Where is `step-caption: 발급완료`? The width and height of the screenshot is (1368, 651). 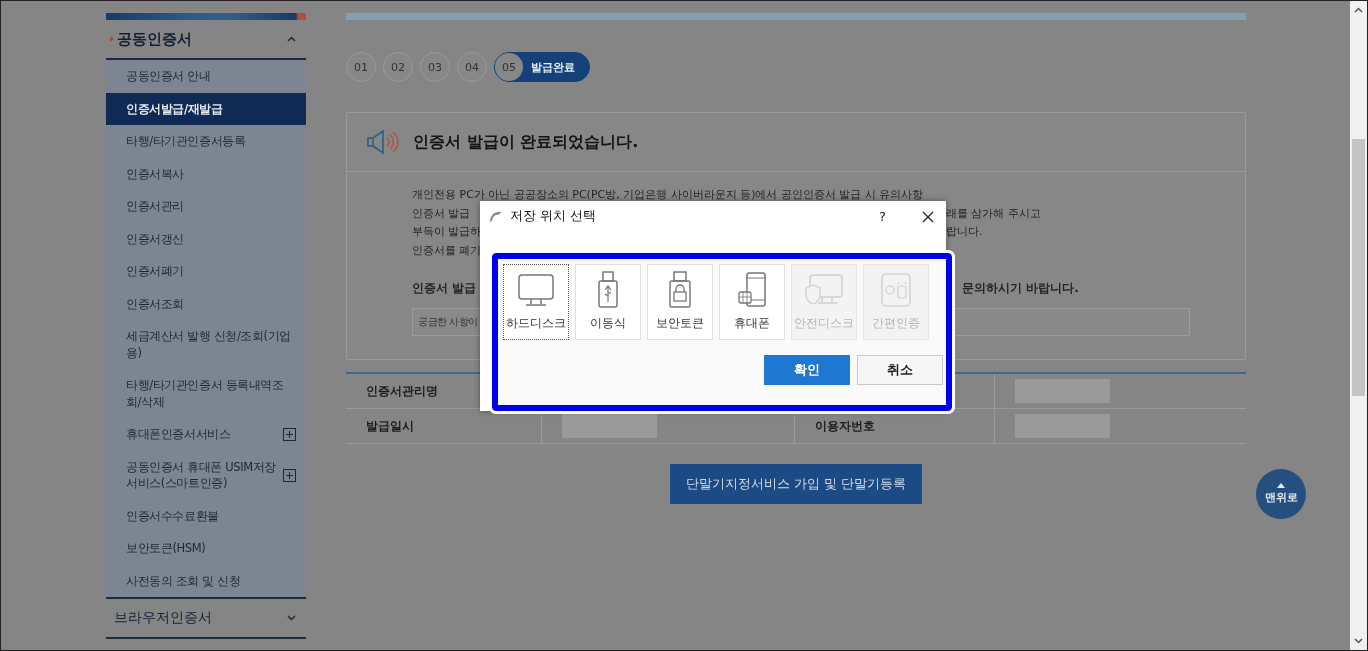
step-caption: 발급완료 is located at coordinates (553, 67).